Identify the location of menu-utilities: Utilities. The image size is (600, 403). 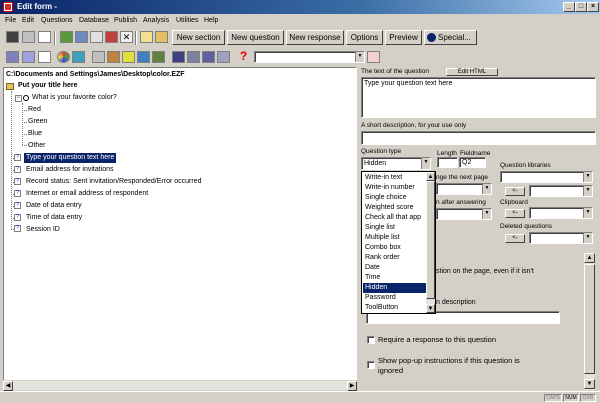
(187, 20).